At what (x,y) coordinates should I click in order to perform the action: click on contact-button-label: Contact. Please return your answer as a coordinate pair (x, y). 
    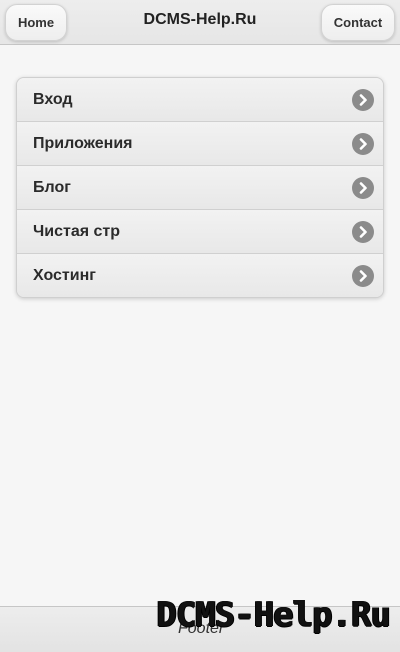
    Looking at the image, I should click on (358, 22).